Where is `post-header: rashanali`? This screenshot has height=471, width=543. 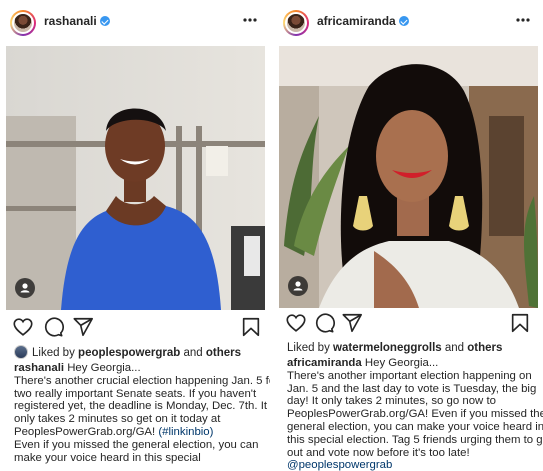 post-header: rashanali is located at coordinates (135, 22).